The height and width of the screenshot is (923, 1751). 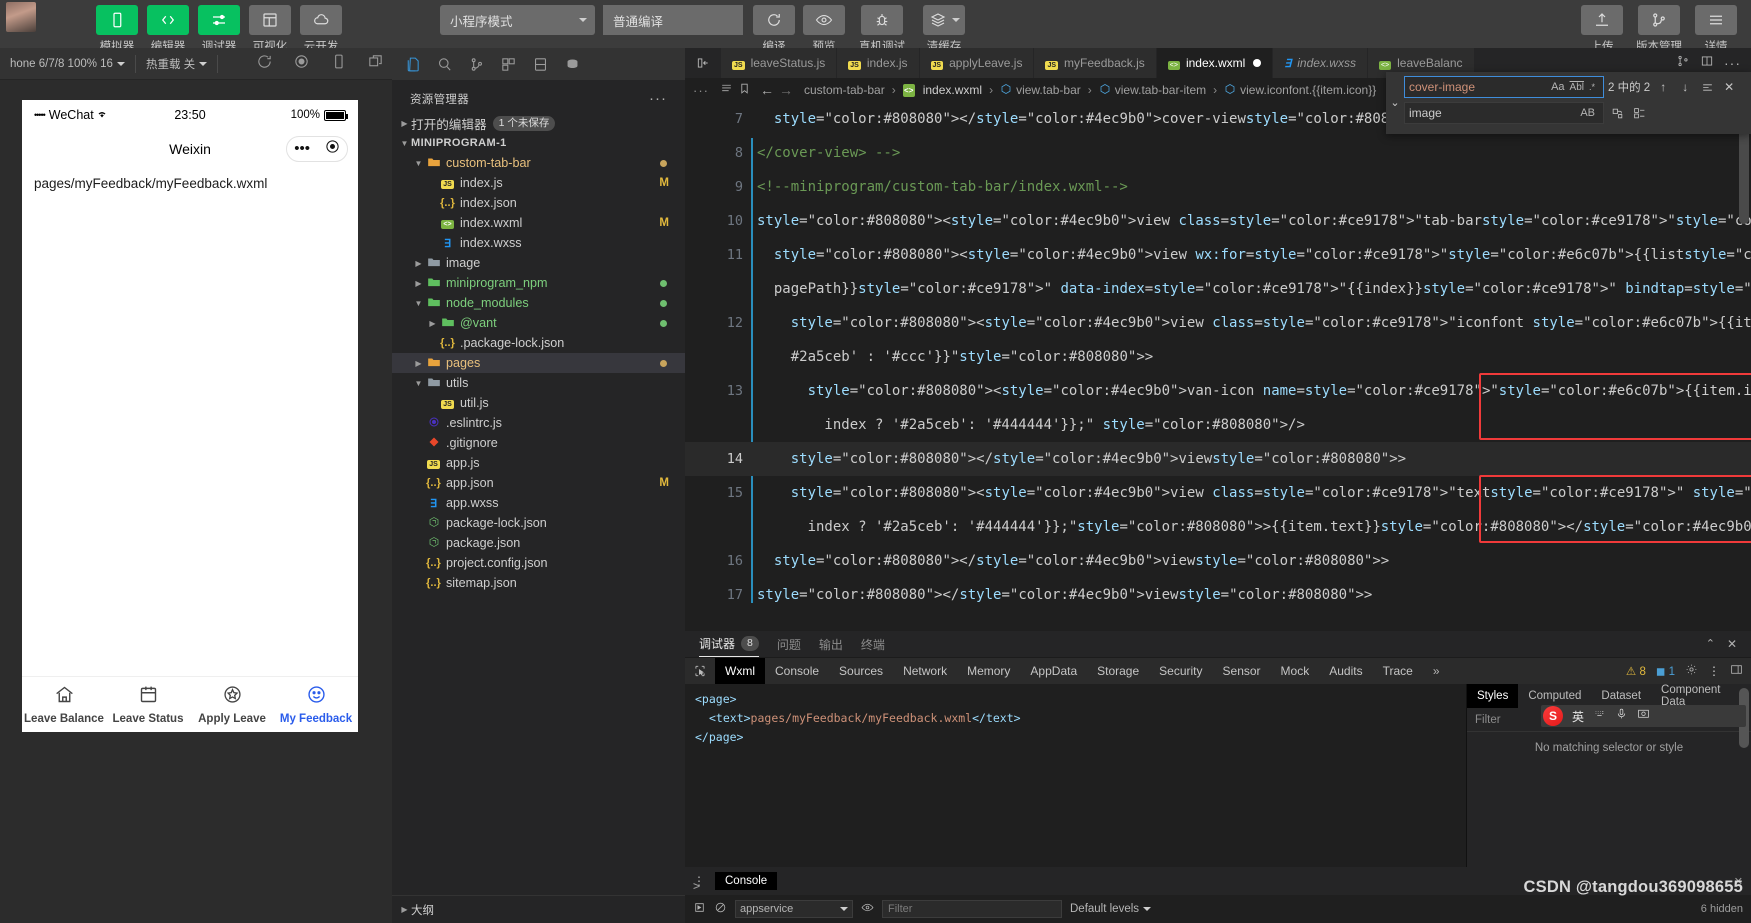 I want to click on console-filter-input: Filter, so click(x=972, y=909).